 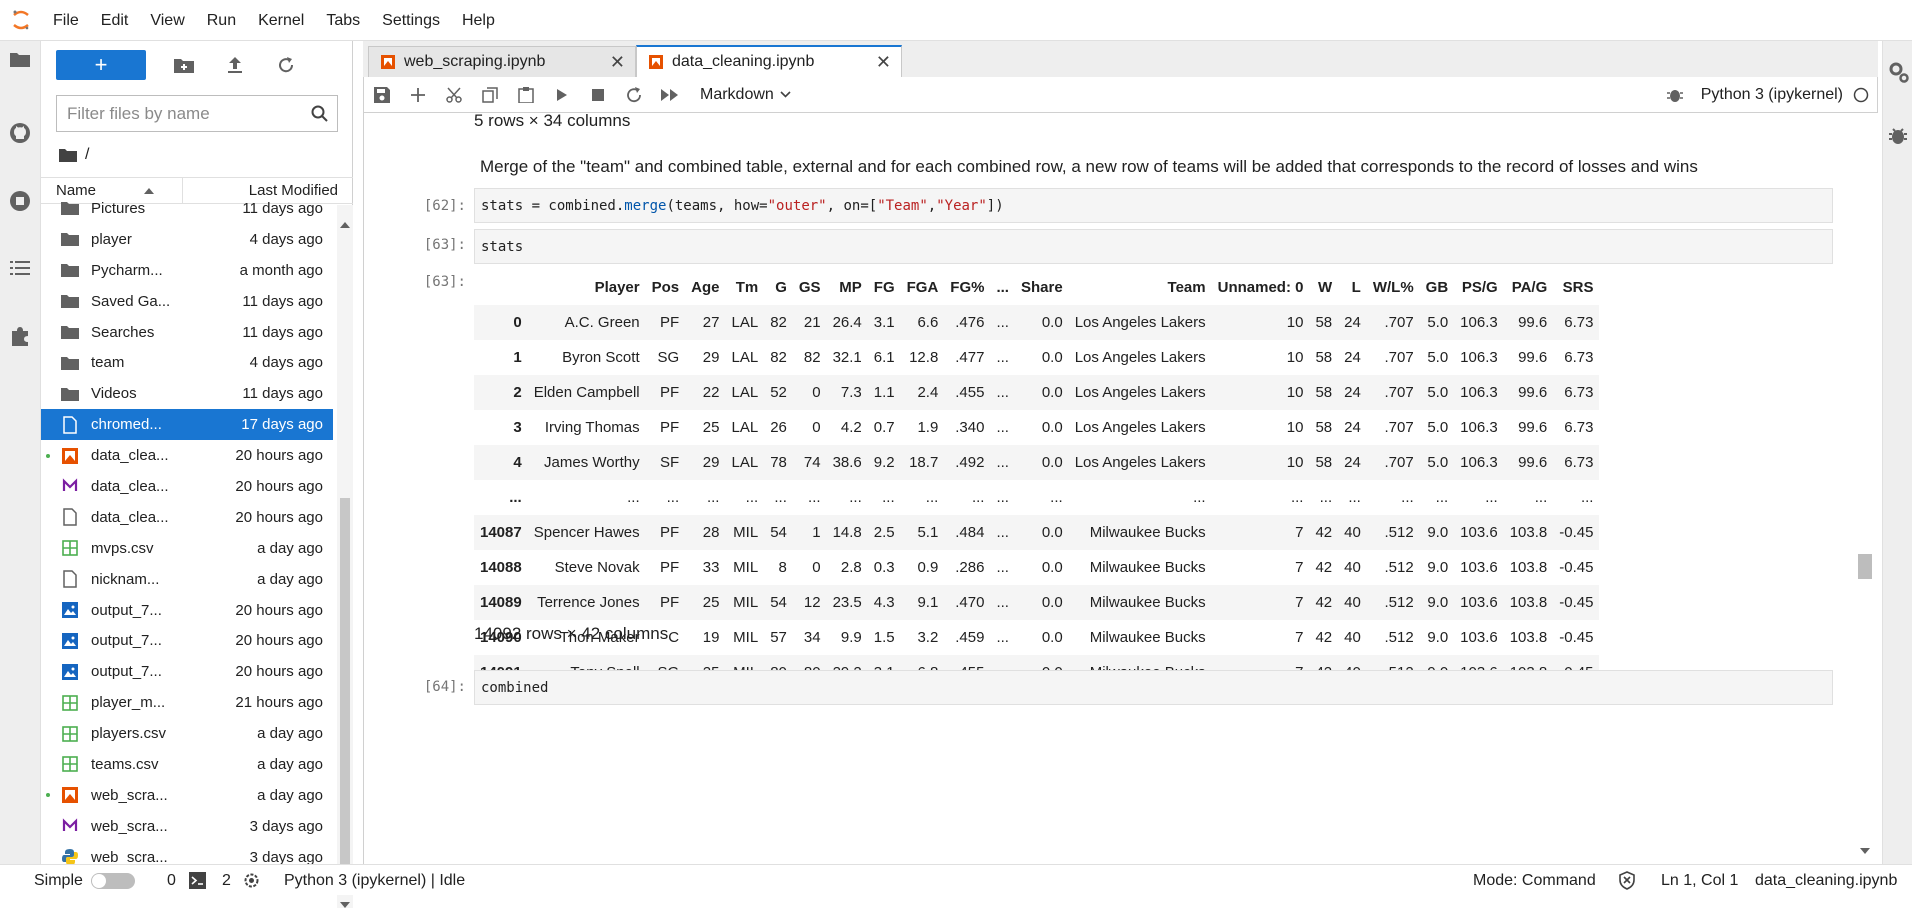 I want to click on copy-icon, so click(x=490, y=95).